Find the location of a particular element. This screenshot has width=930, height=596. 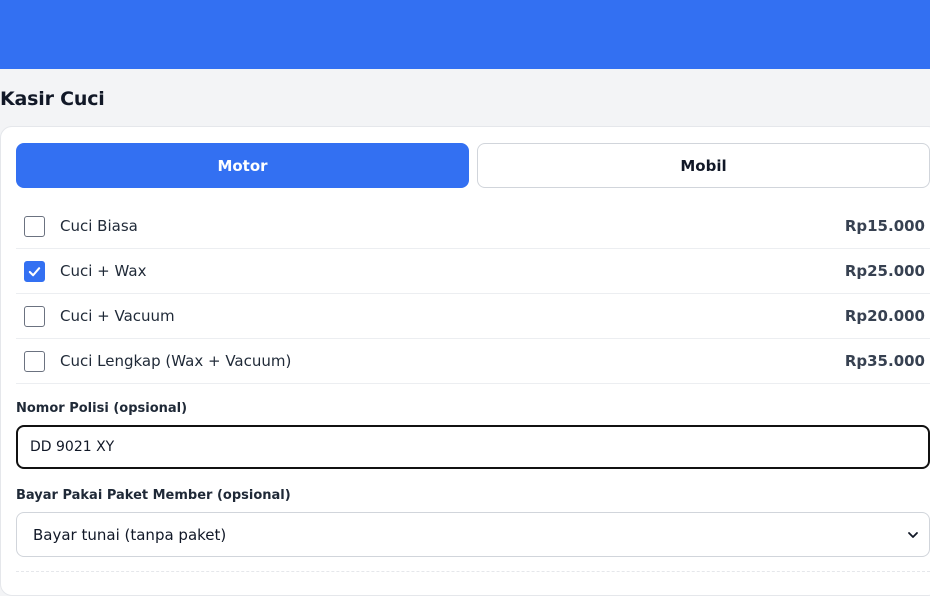

plate-number-label: Nomor Polisi (opsional) is located at coordinates (102, 408).